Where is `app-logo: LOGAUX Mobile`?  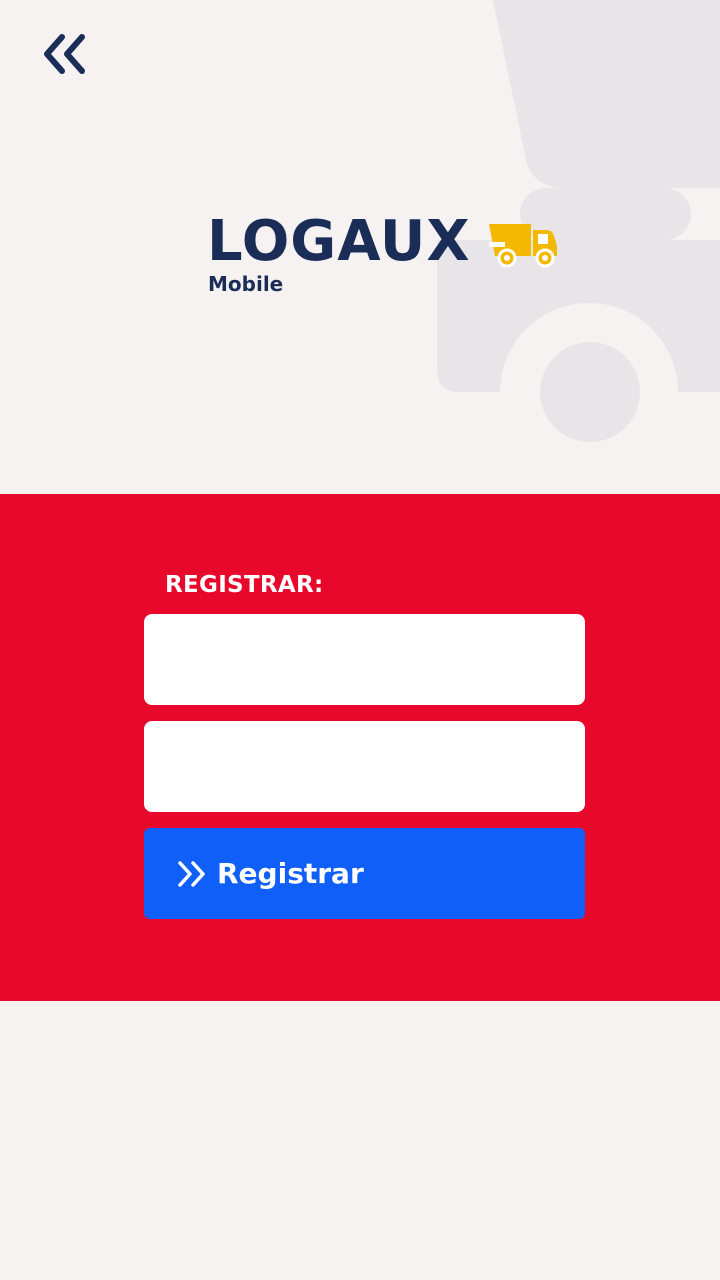 app-logo: LOGAUX Mobile is located at coordinates (387, 257).